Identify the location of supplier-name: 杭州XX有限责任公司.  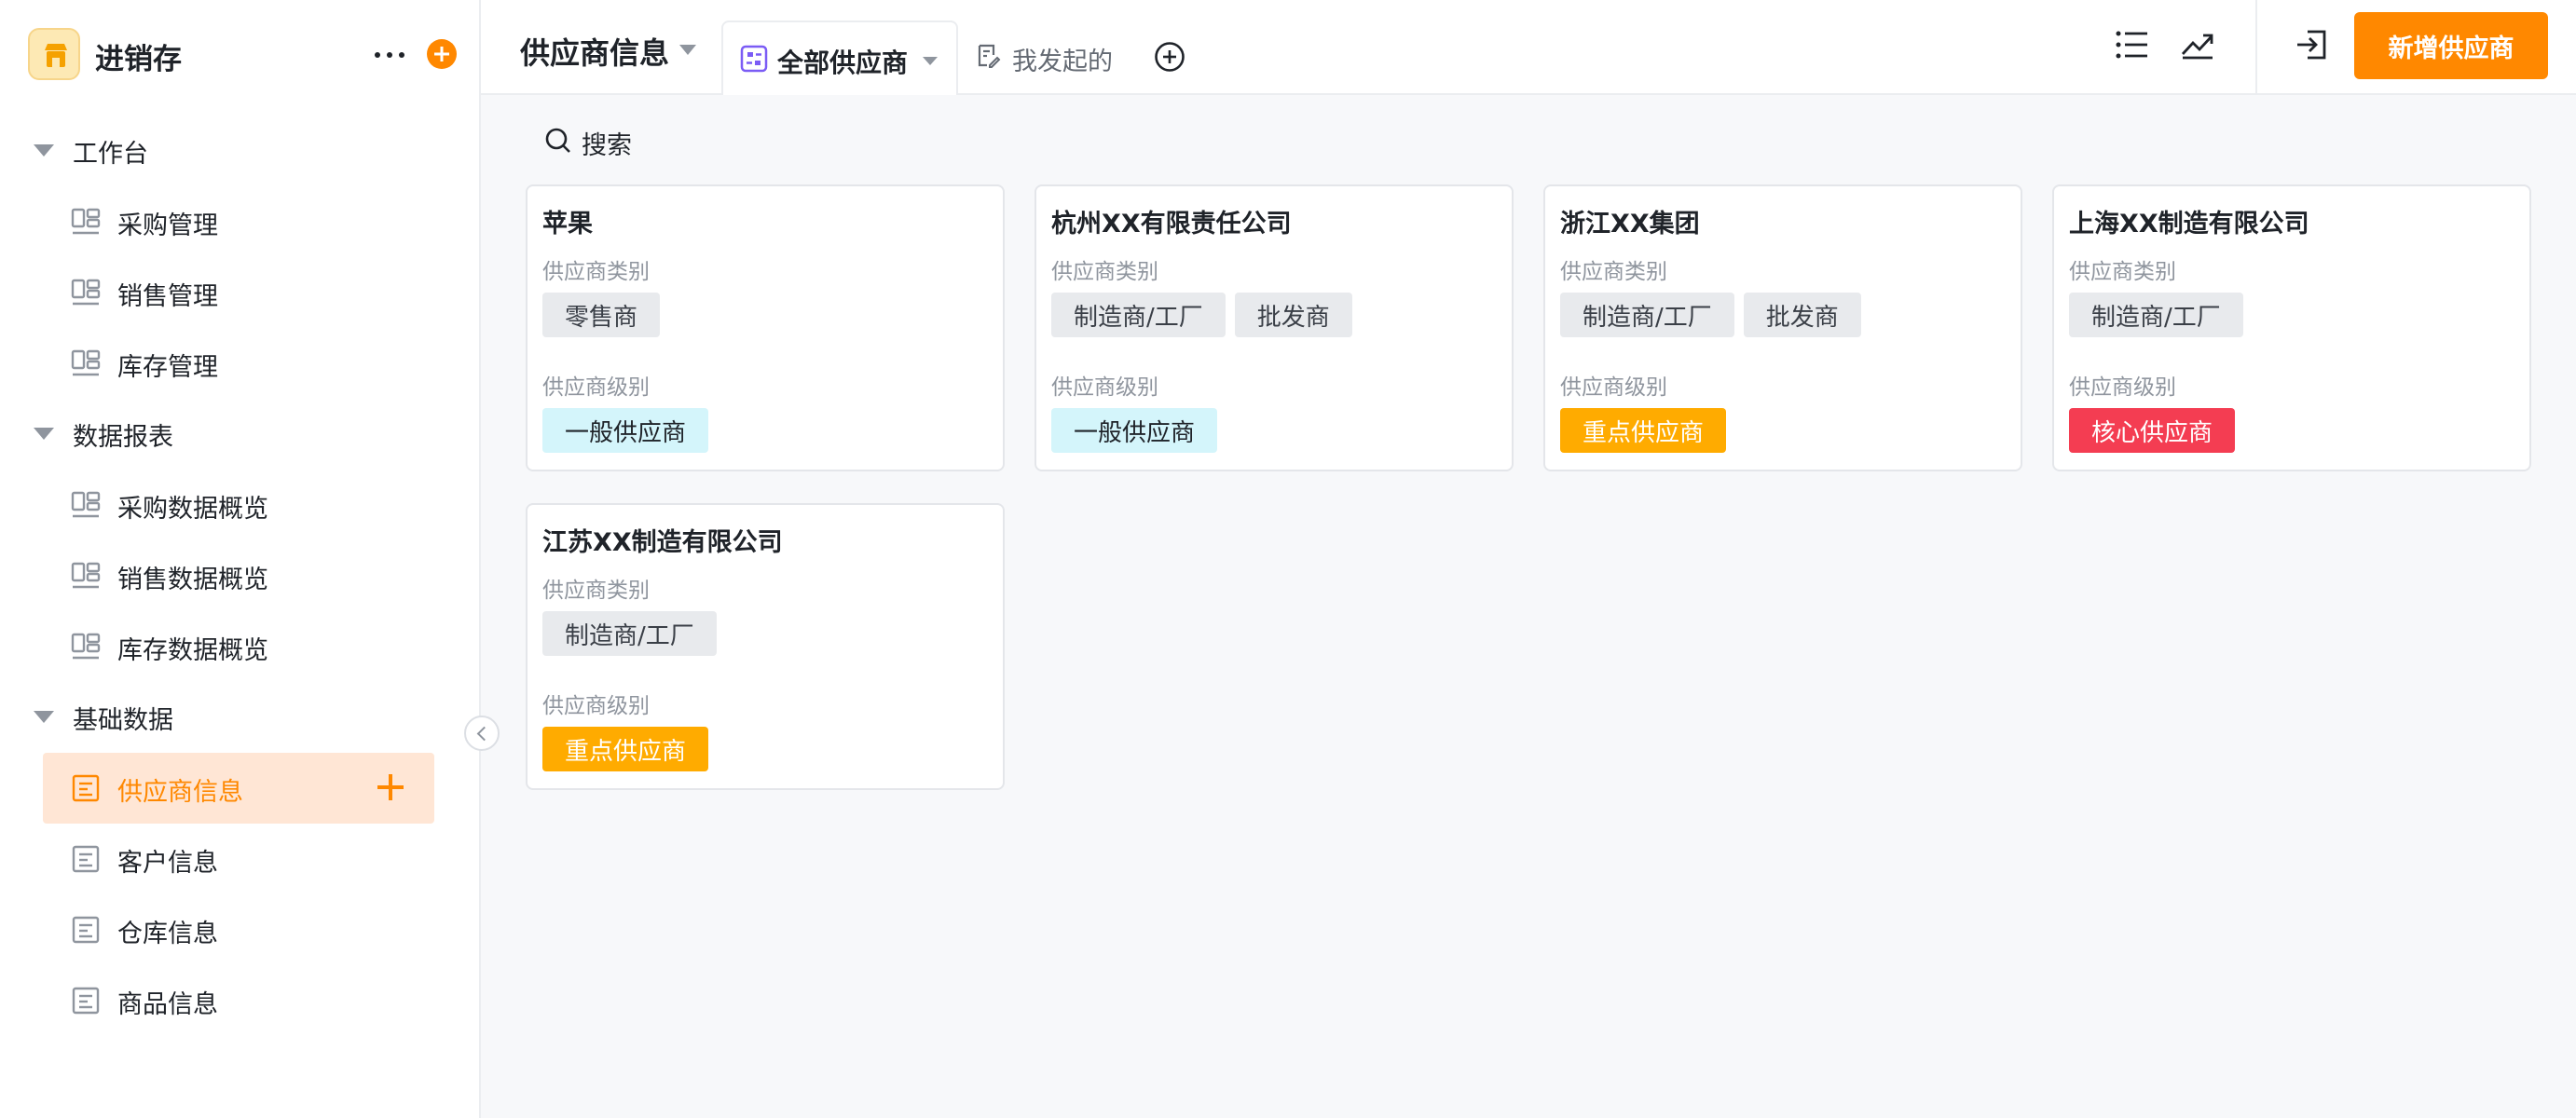
(1171, 224).